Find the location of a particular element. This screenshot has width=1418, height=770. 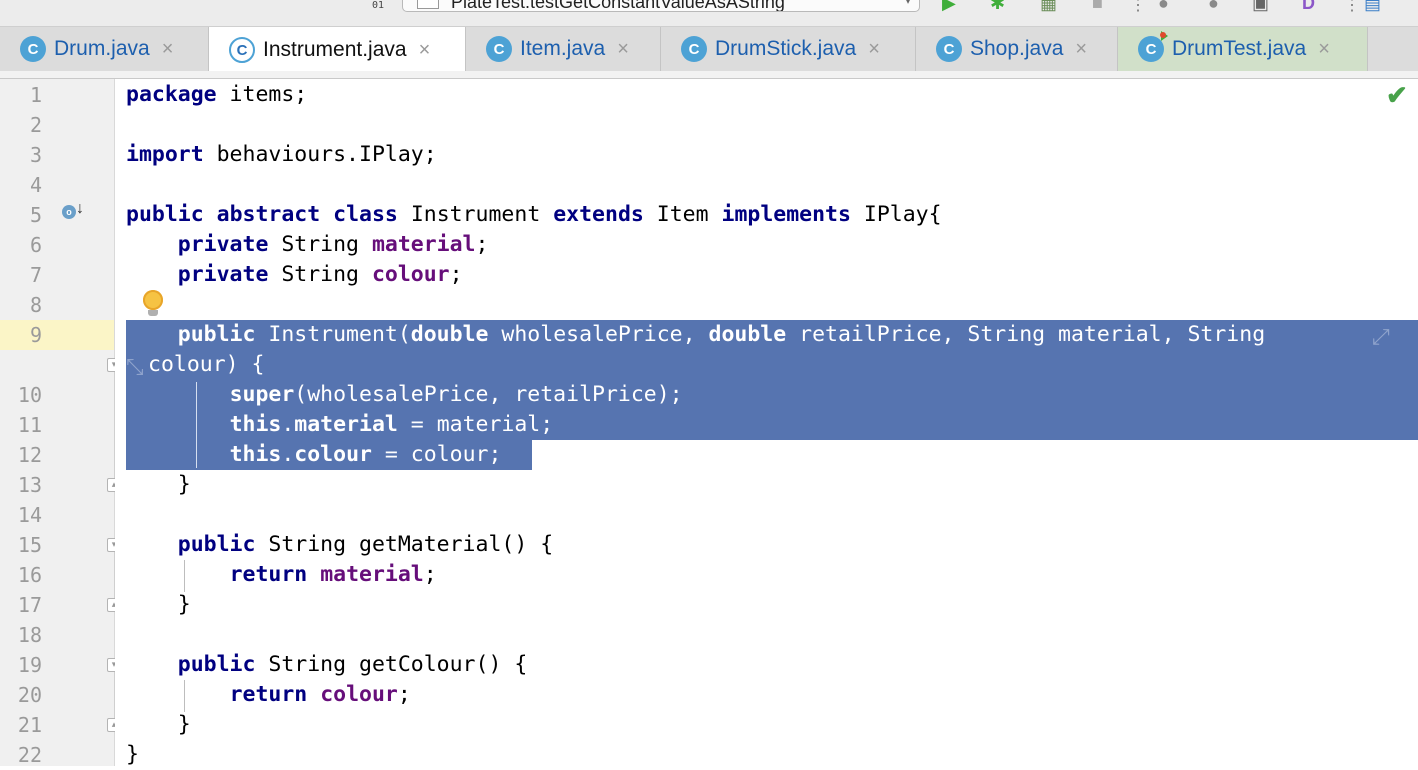

code-line-12: this.colour = colour; is located at coordinates (314, 455).